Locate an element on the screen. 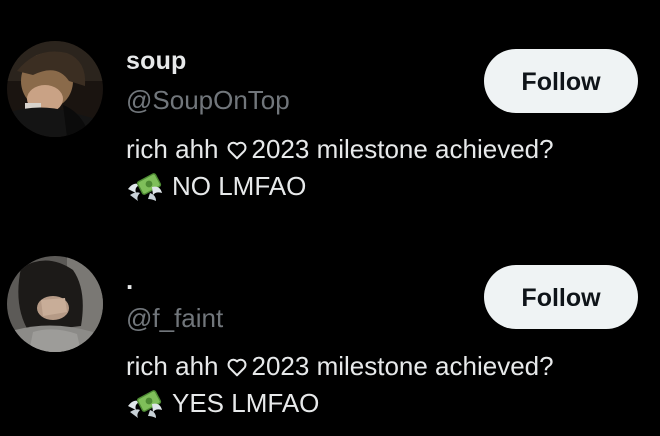 Image resolution: width=660 pixels, height=436 pixels. user-handle: @SoupOnTop is located at coordinates (208, 100).